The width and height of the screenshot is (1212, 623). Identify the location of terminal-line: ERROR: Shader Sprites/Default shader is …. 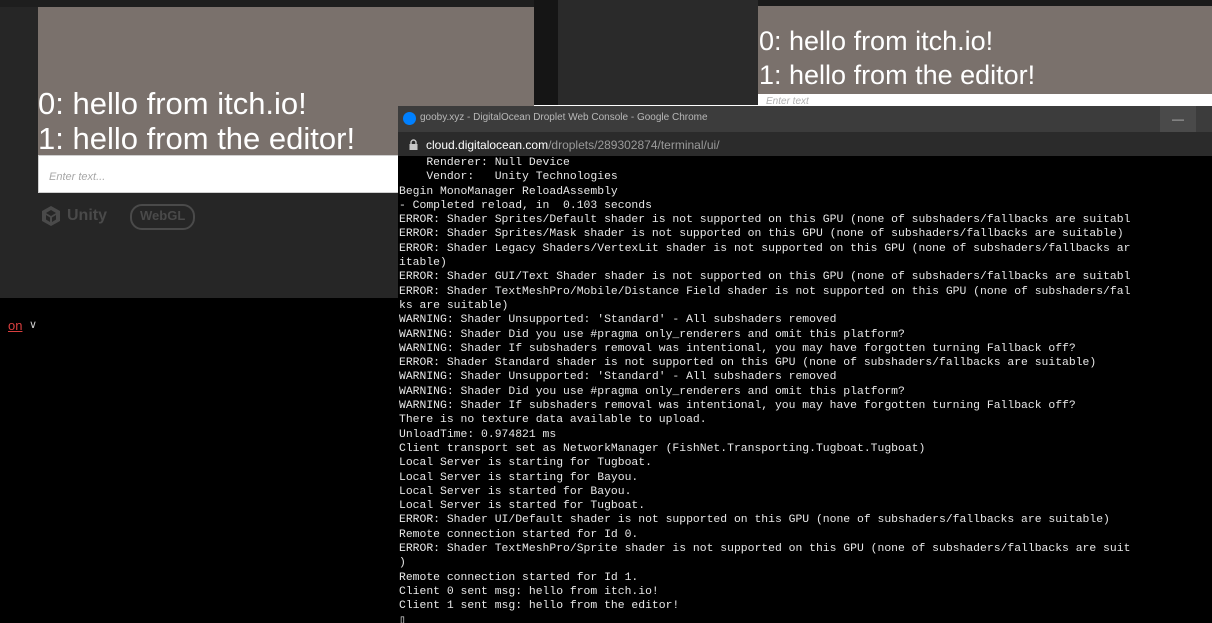
(765, 220).